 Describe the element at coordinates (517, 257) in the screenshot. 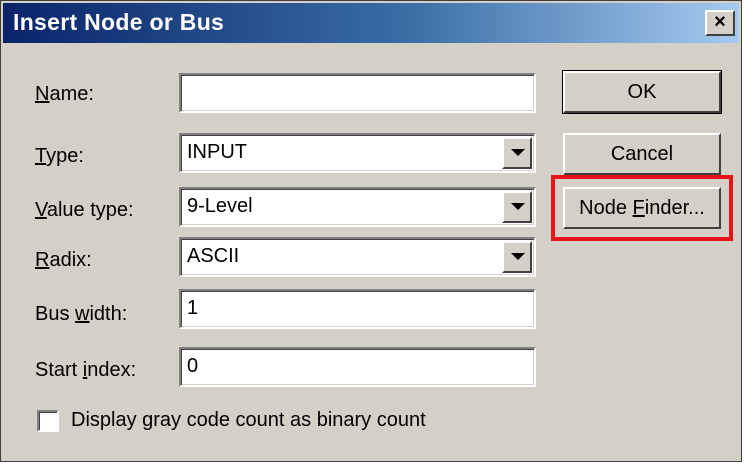

I see `radix-dropdown-button` at that location.